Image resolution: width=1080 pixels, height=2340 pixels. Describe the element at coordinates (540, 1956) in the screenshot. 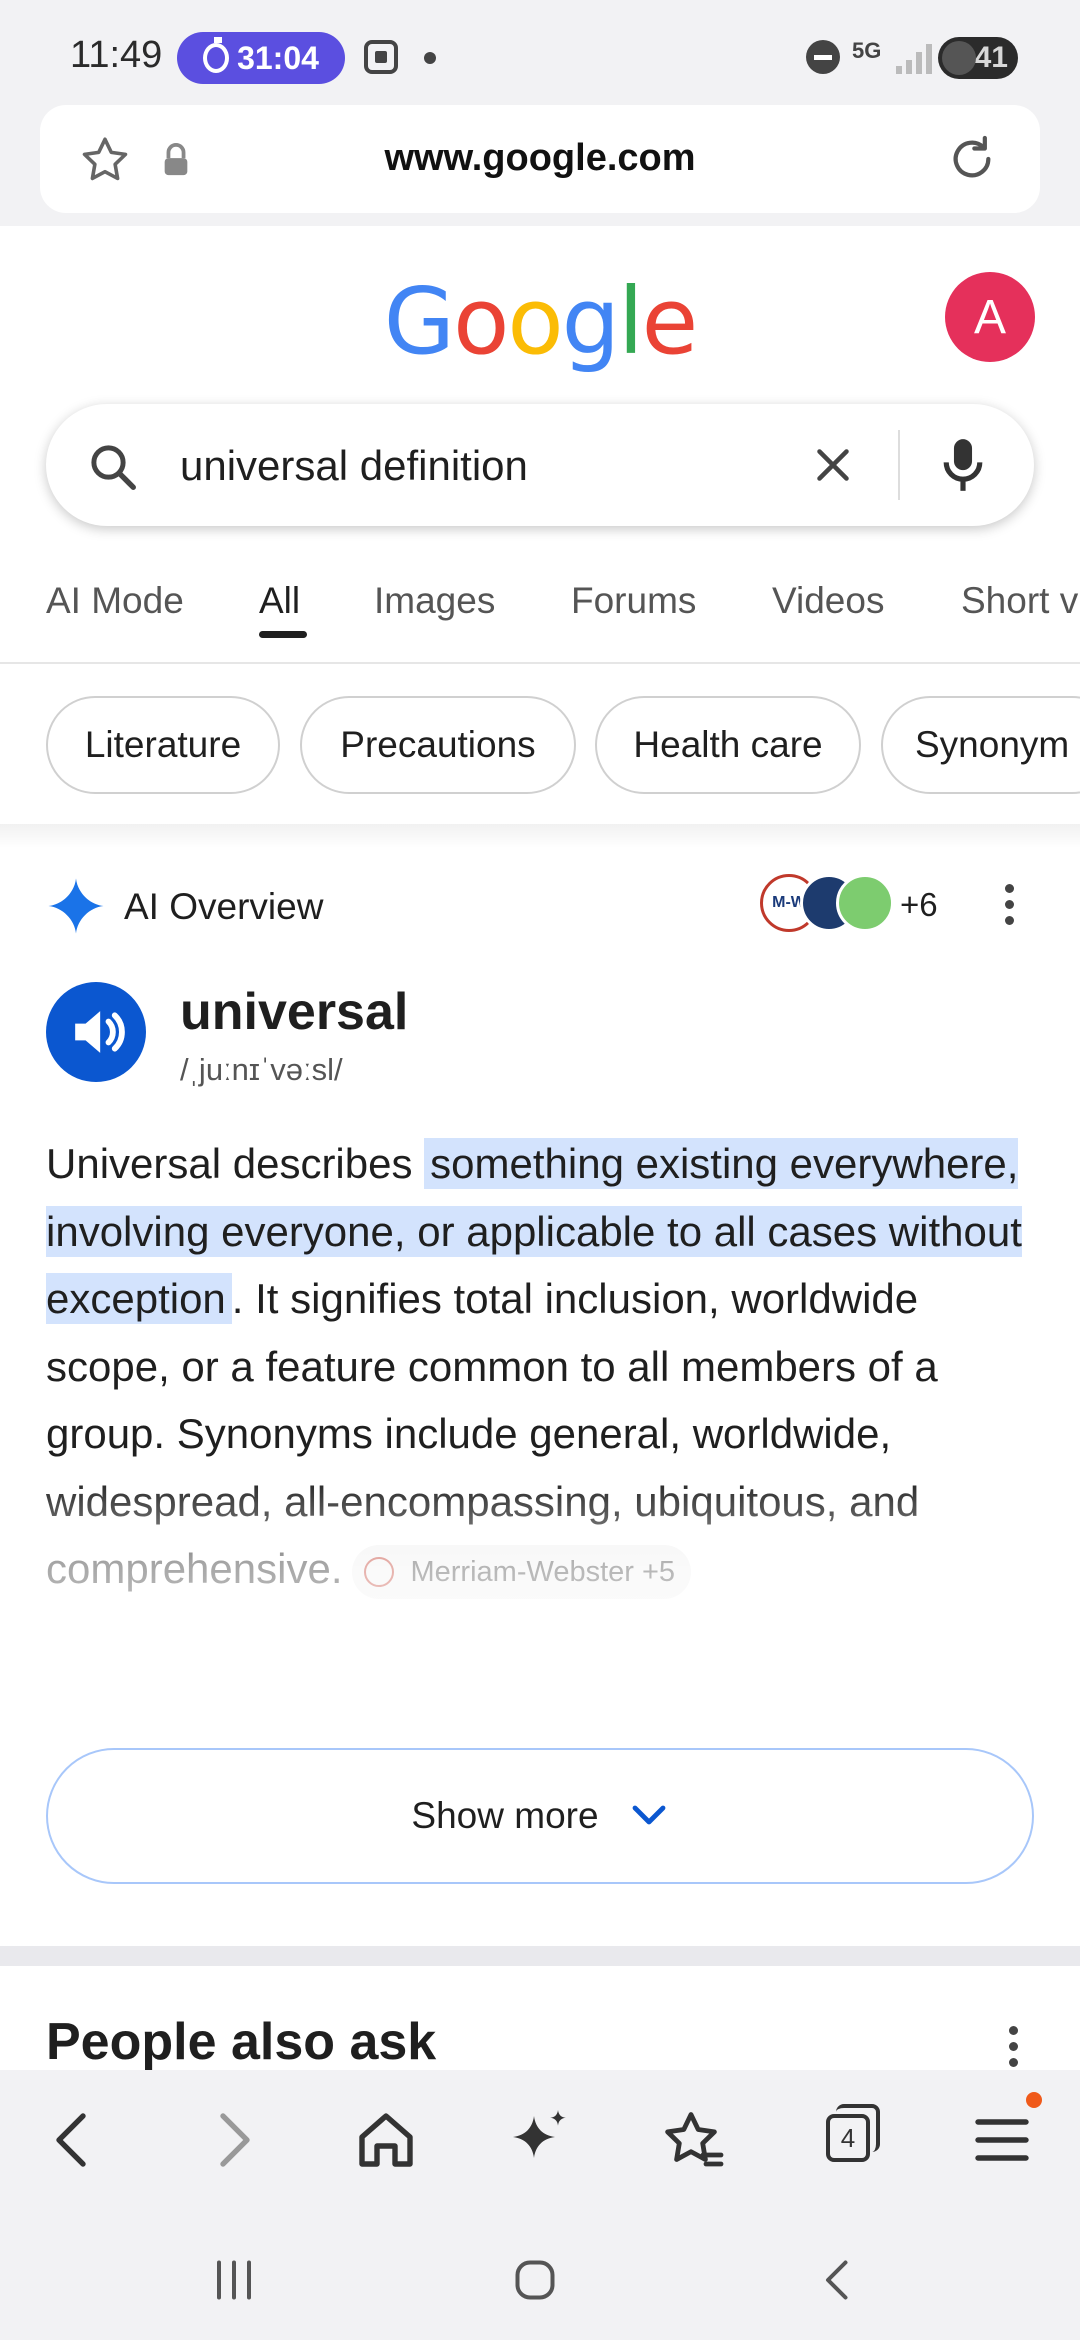

I see `section-divider` at that location.